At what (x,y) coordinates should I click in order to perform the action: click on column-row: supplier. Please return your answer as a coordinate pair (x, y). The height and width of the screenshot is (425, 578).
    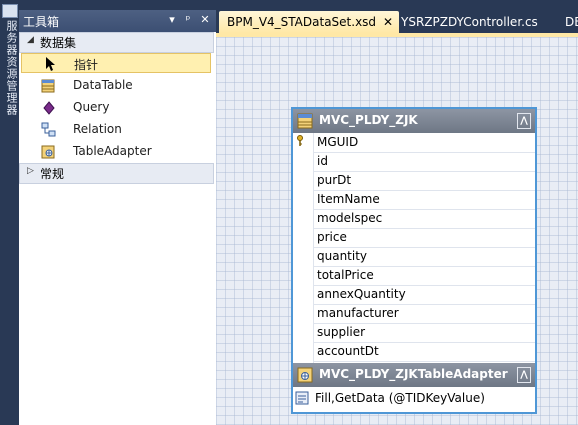
    Looking at the image, I should click on (424, 333).